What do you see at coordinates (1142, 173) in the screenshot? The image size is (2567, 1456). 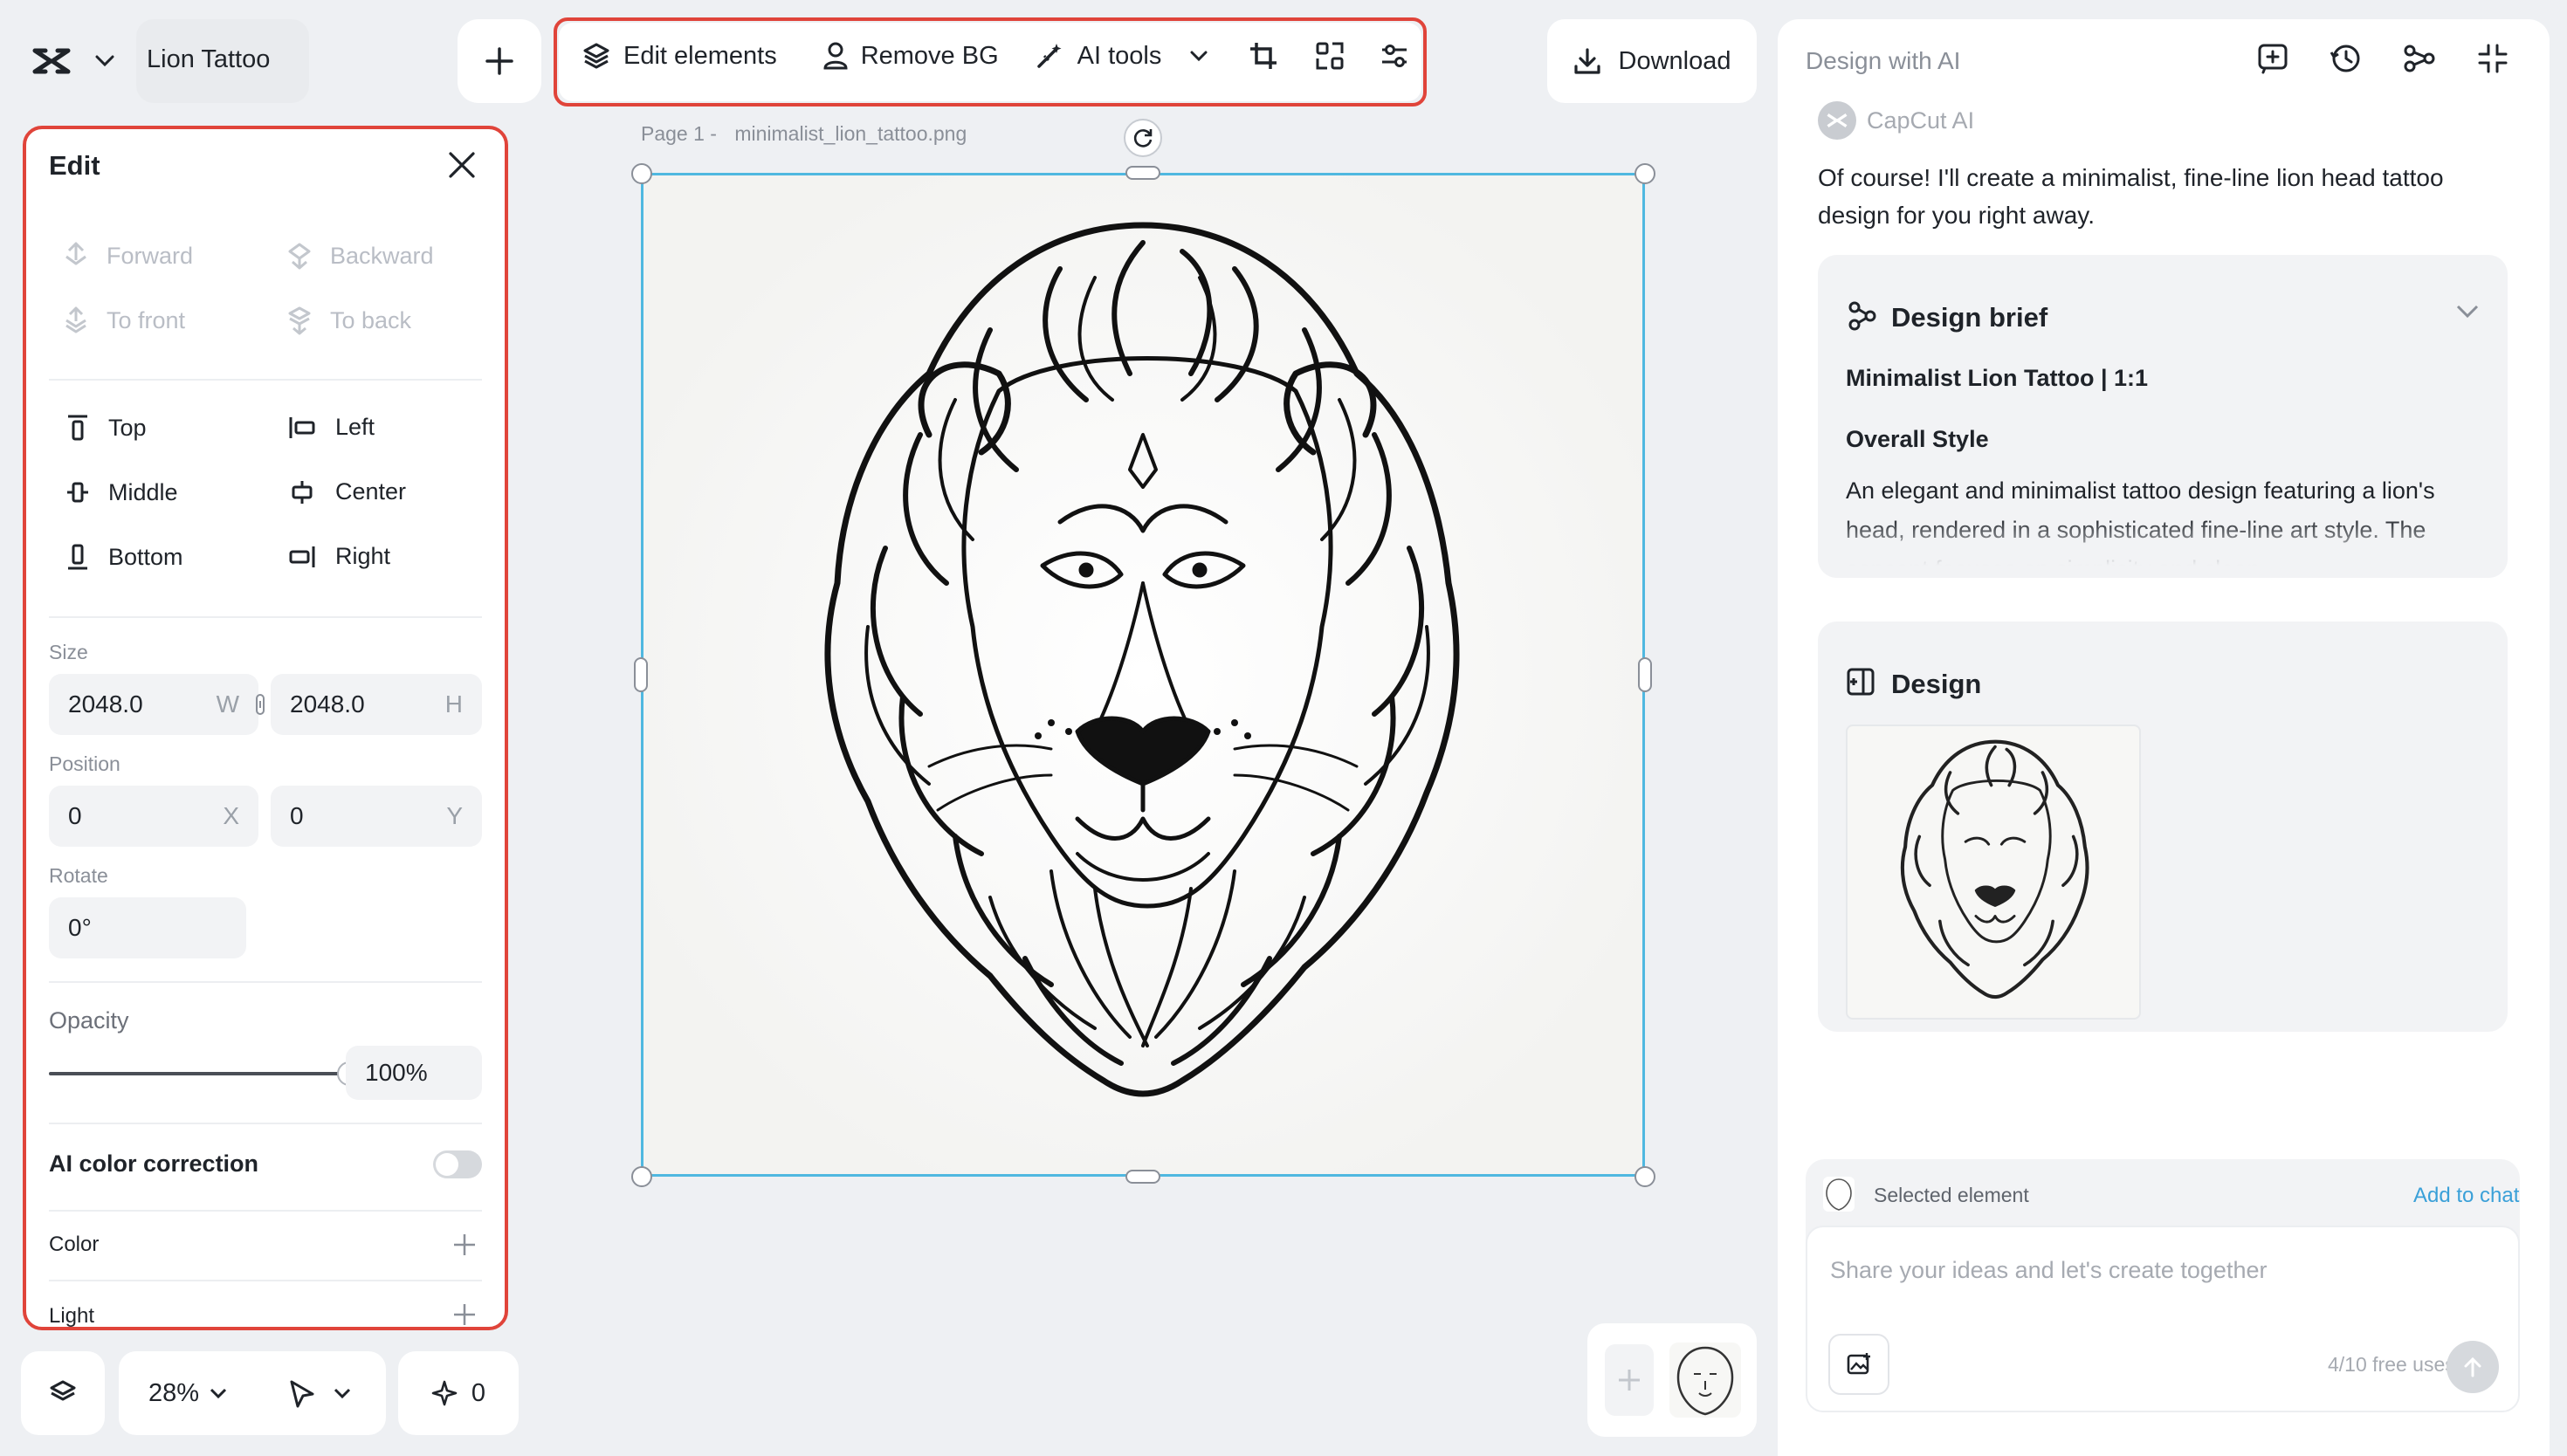 I see `resize-handle-top` at bounding box center [1142, 173].